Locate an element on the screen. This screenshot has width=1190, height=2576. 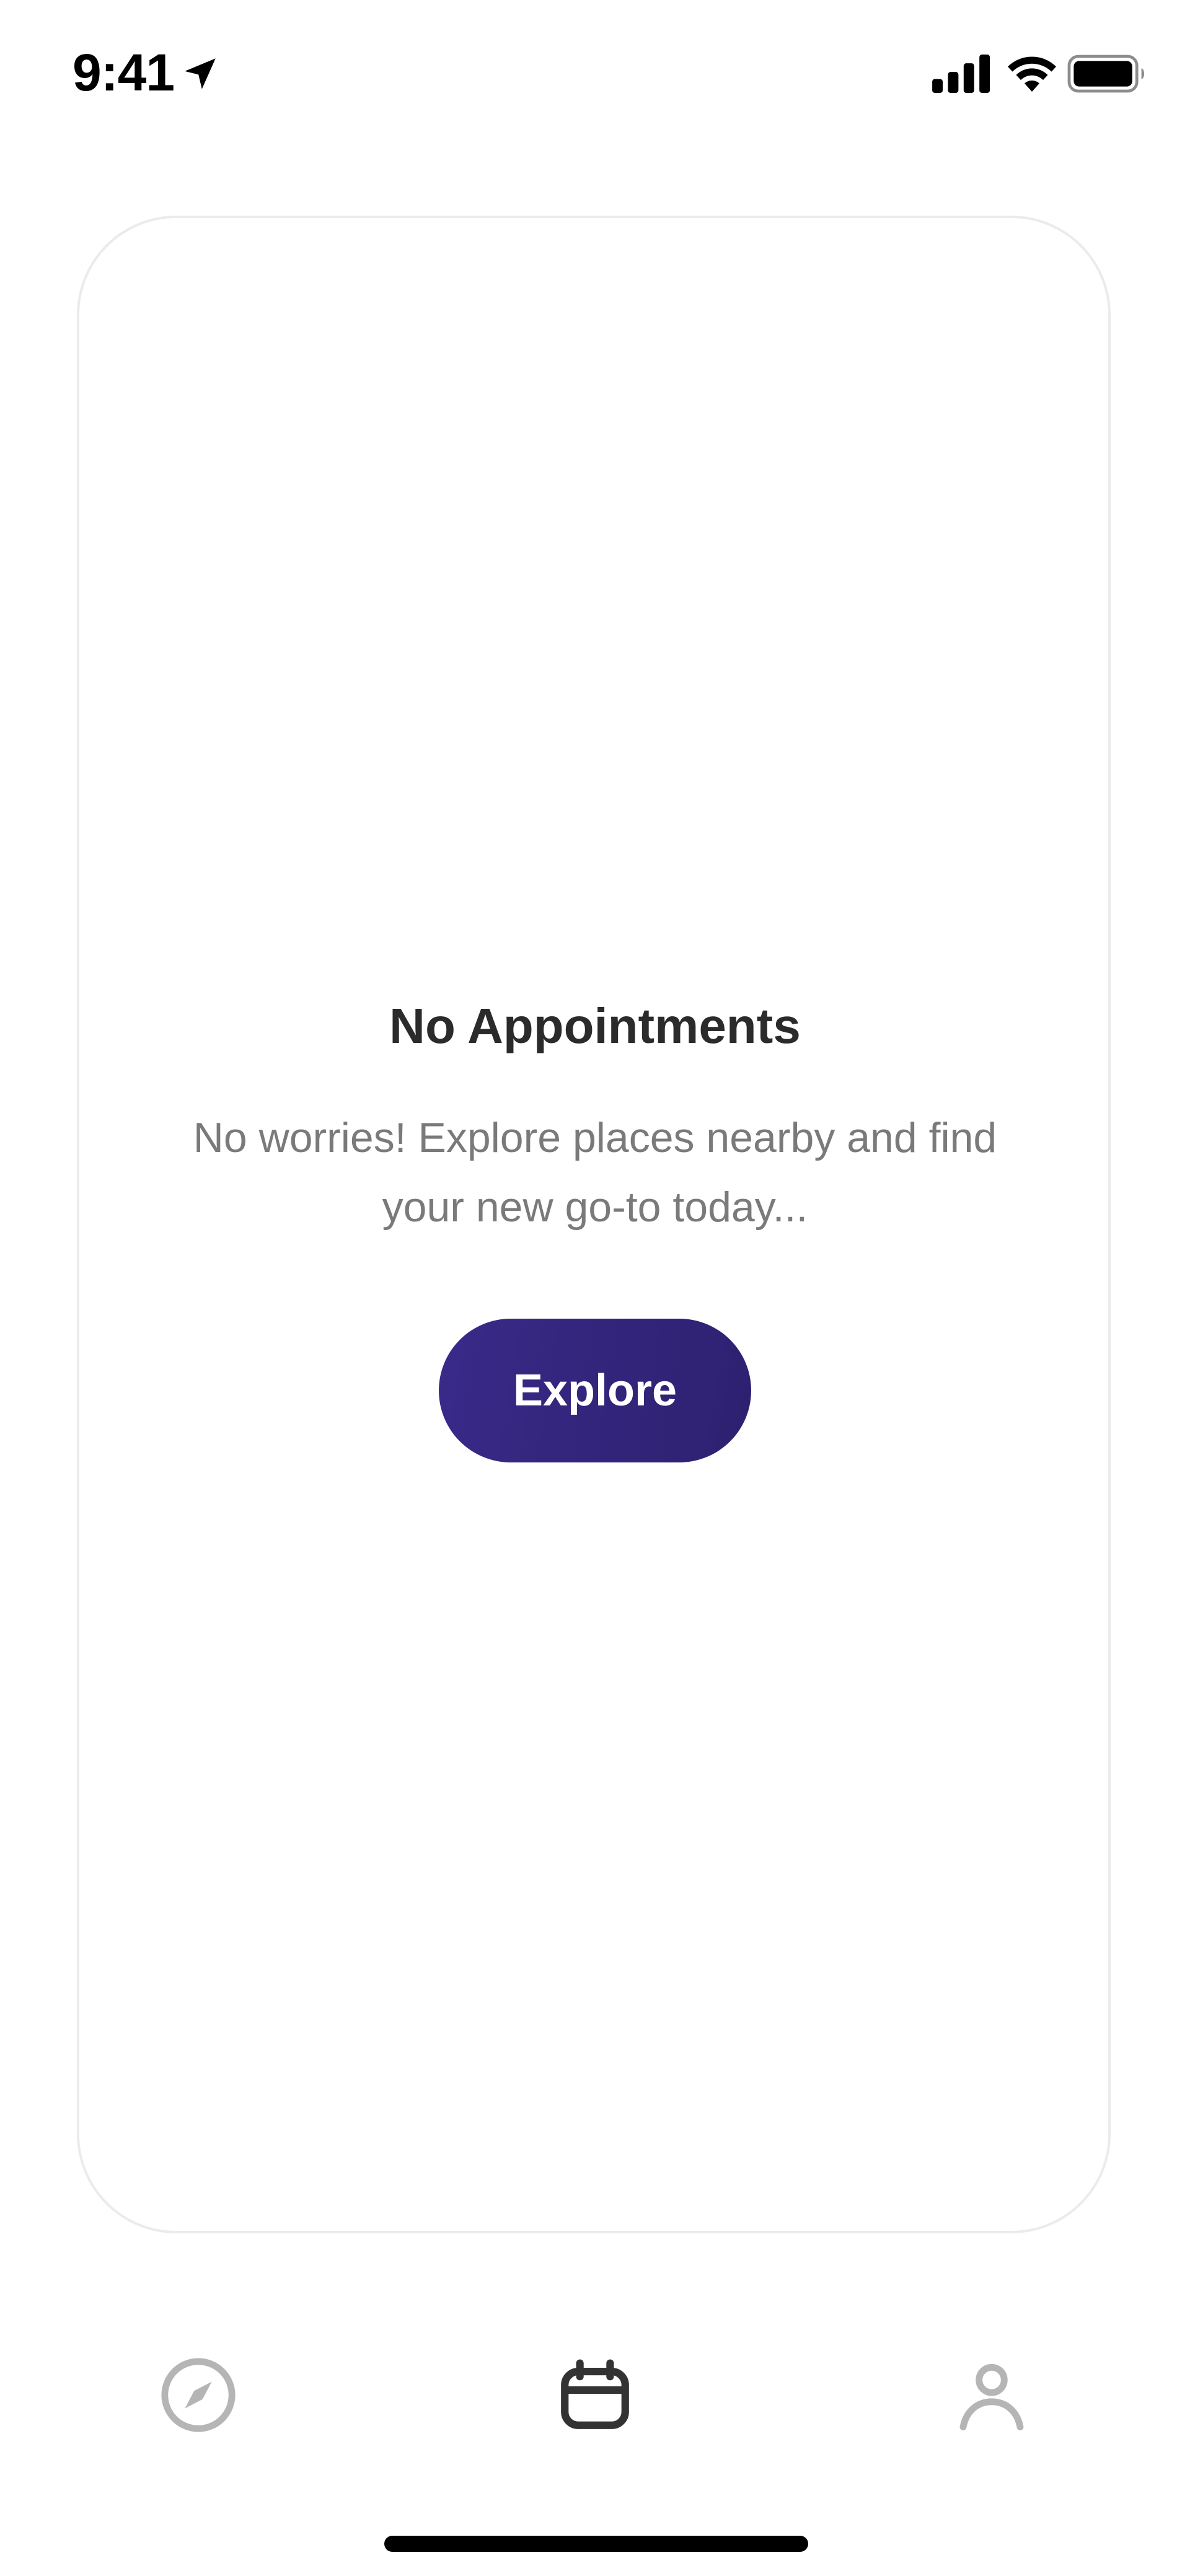
tab-bar is located at coordinates (595, 2395).